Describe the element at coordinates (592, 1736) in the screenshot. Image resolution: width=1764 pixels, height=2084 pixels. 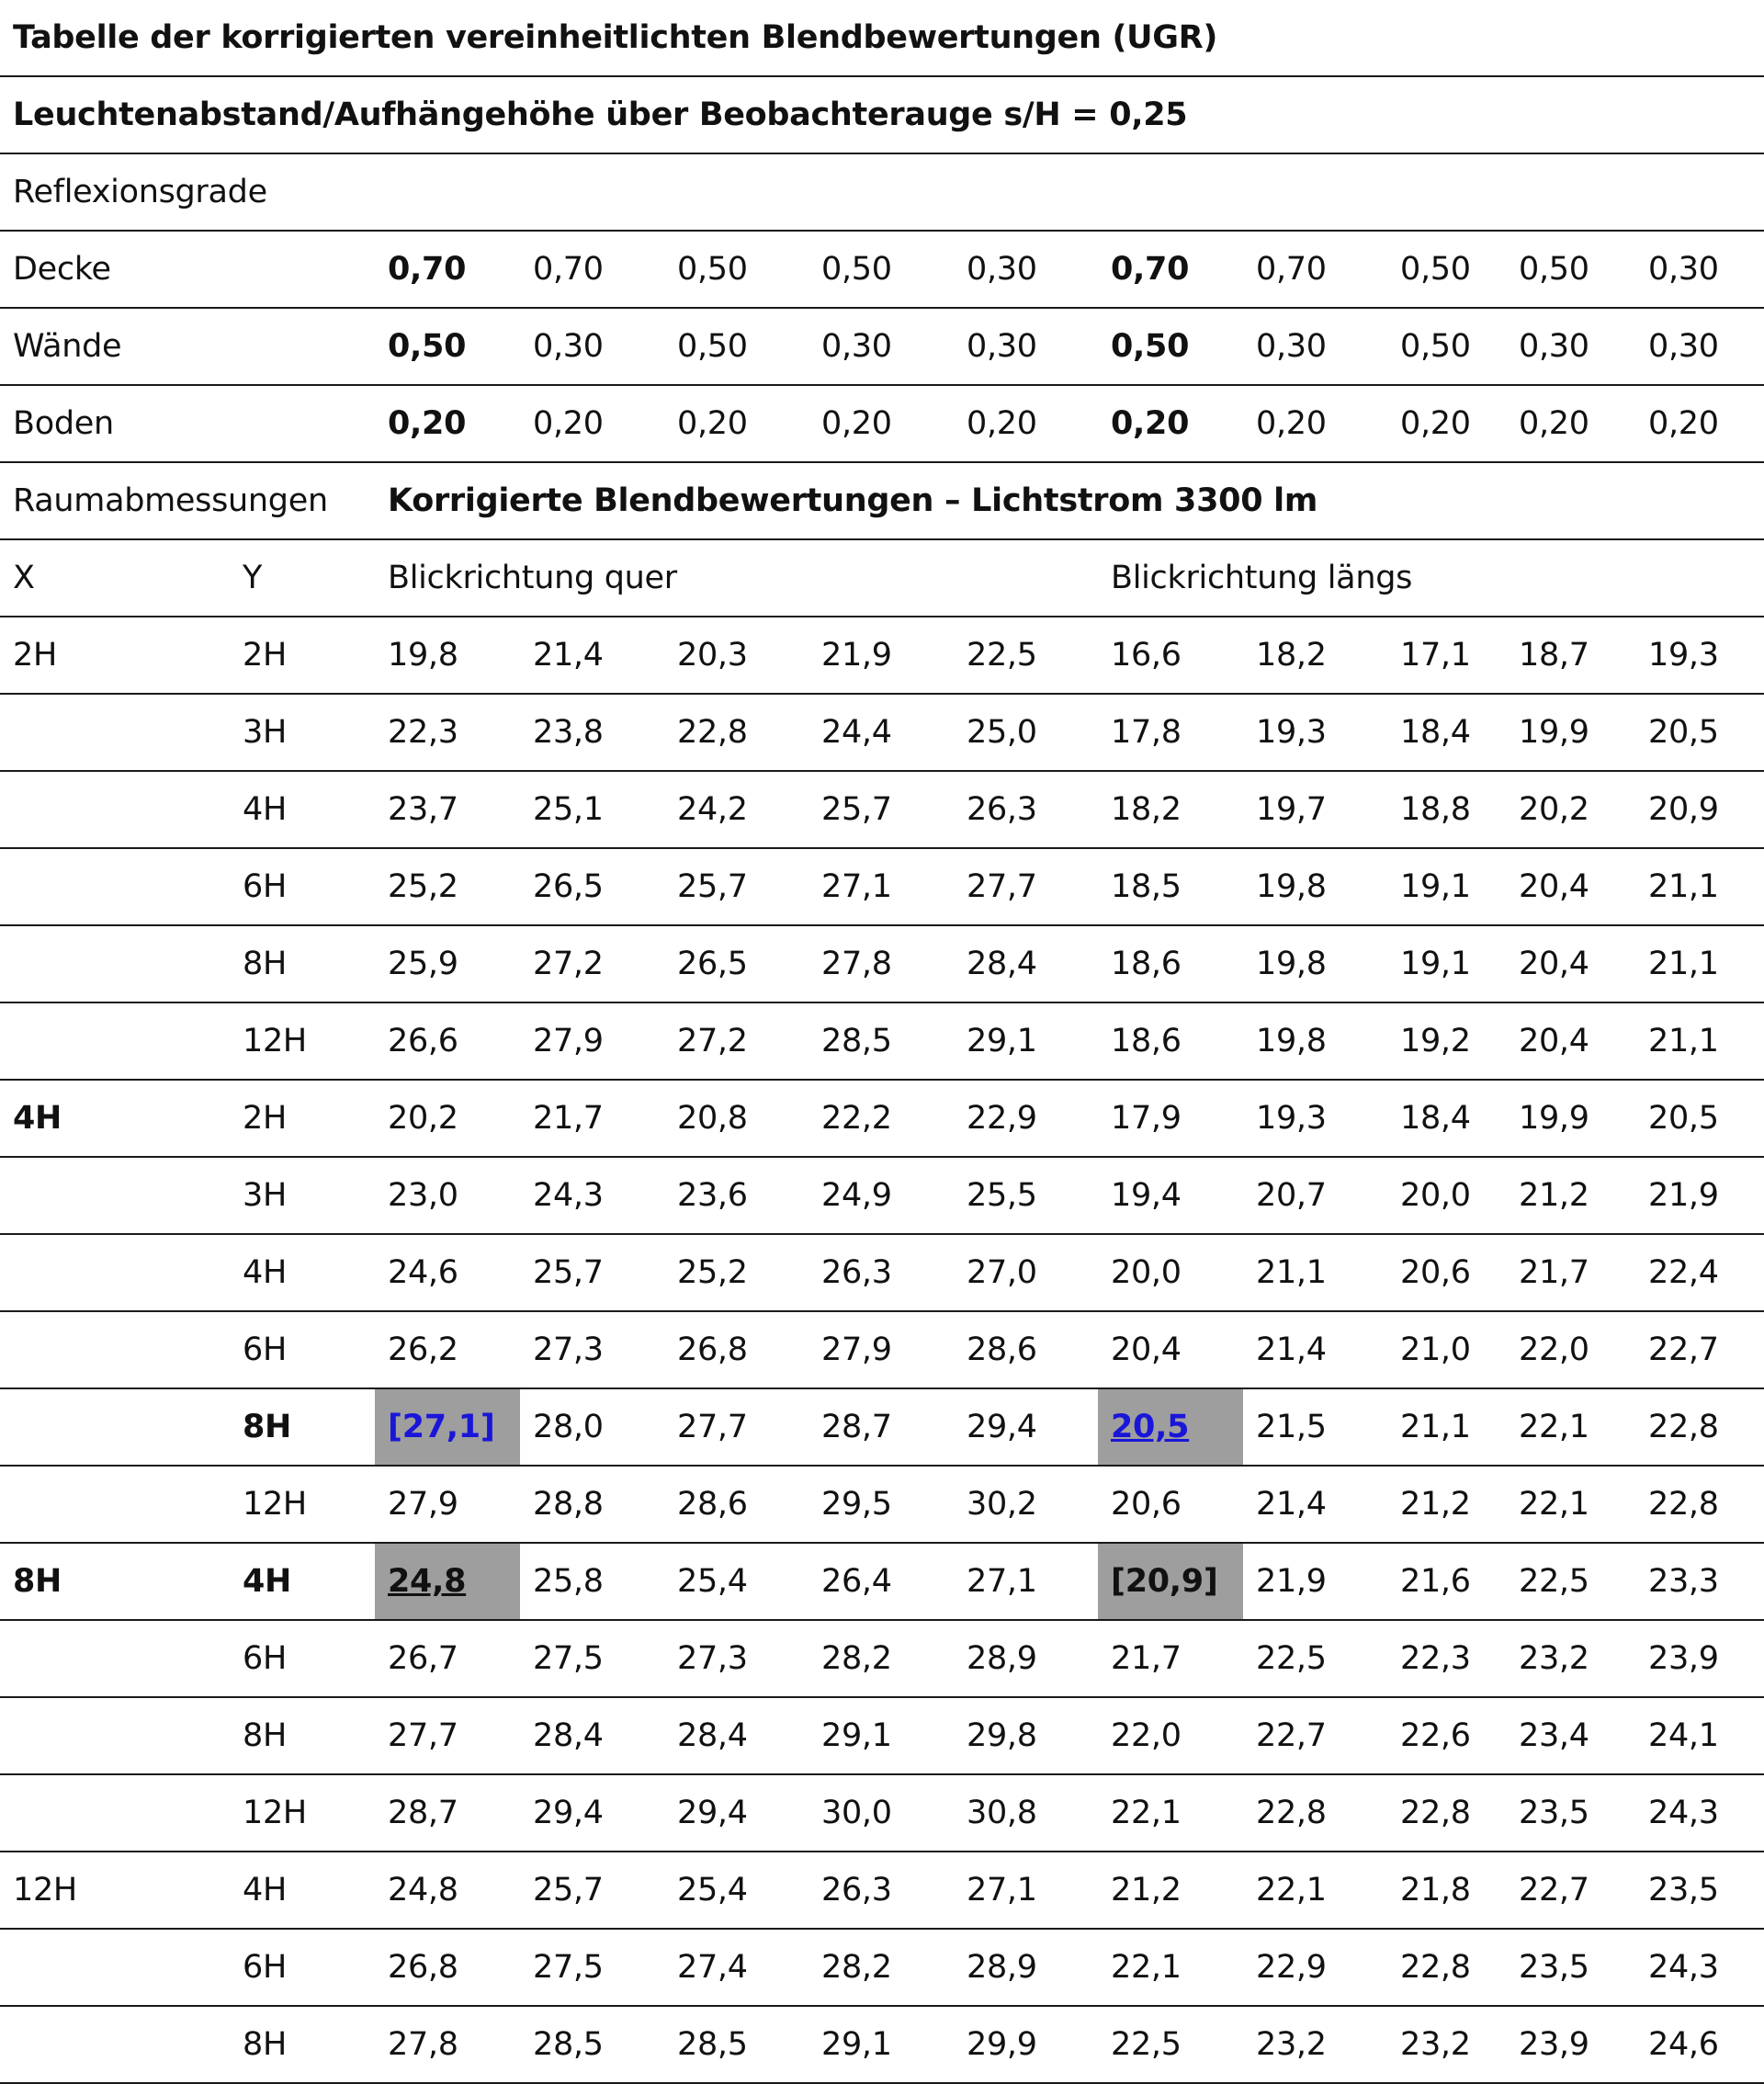
I see `ugr-value: 28,4` at that location.